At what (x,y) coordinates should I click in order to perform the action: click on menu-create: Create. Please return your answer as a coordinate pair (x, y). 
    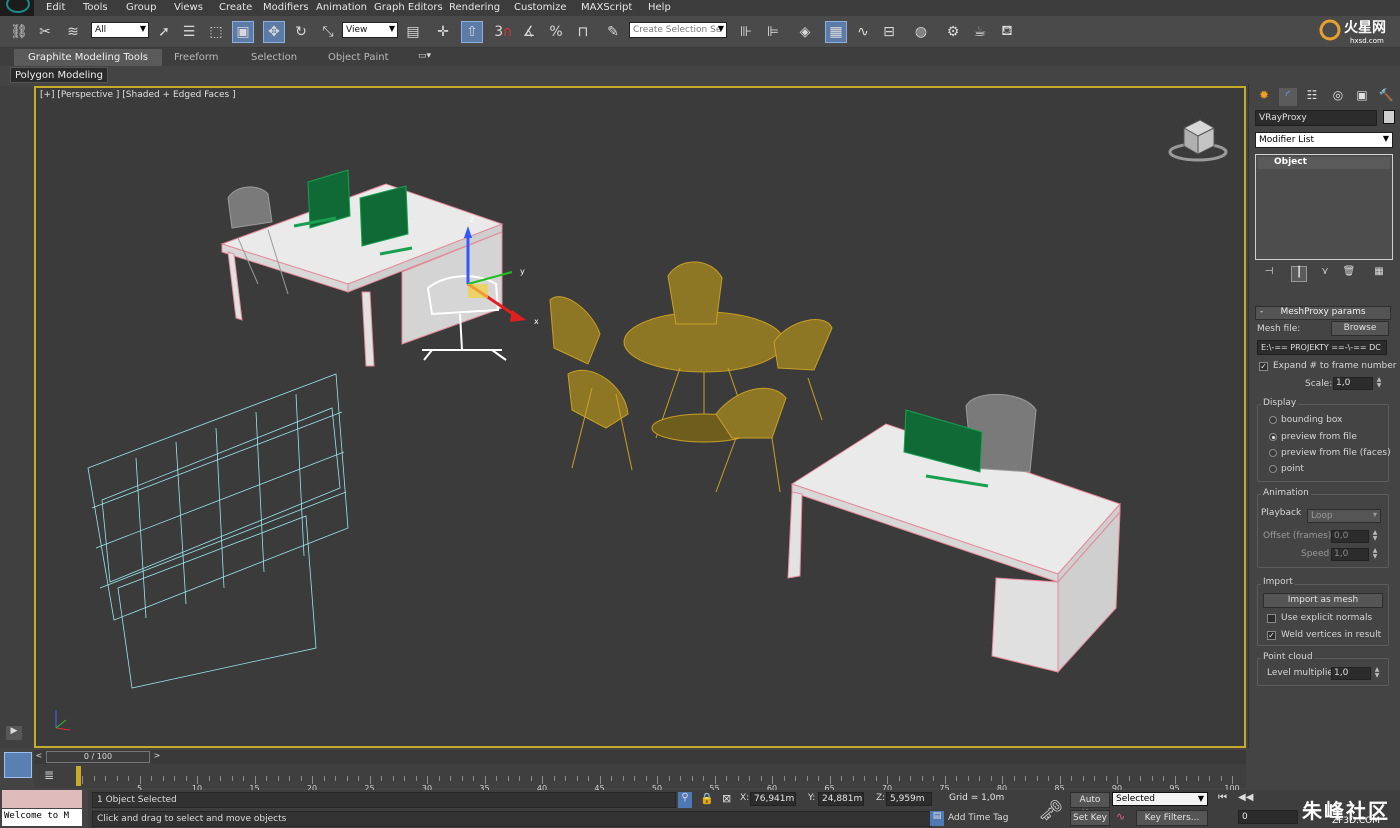
    Looking at the image, I should click on (235, 7).